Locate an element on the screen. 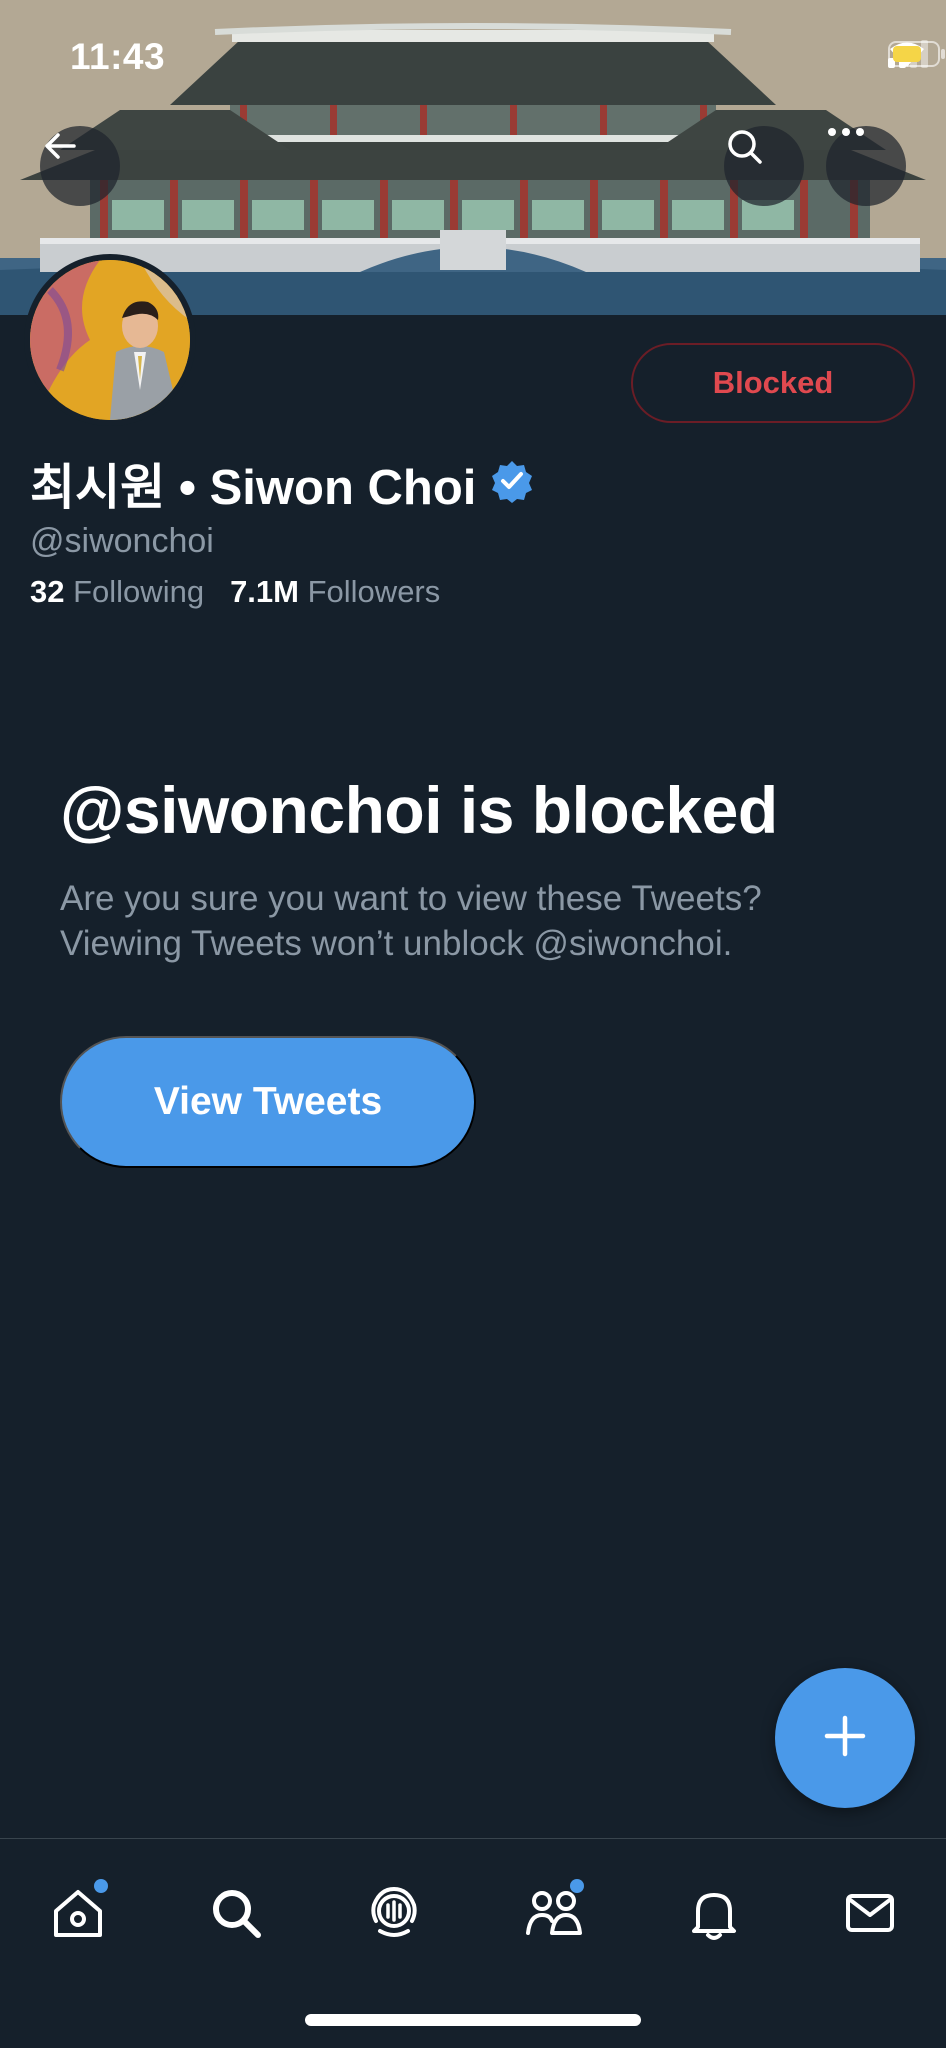  following-stat: 32 Following is located at coordinates (117, 592).